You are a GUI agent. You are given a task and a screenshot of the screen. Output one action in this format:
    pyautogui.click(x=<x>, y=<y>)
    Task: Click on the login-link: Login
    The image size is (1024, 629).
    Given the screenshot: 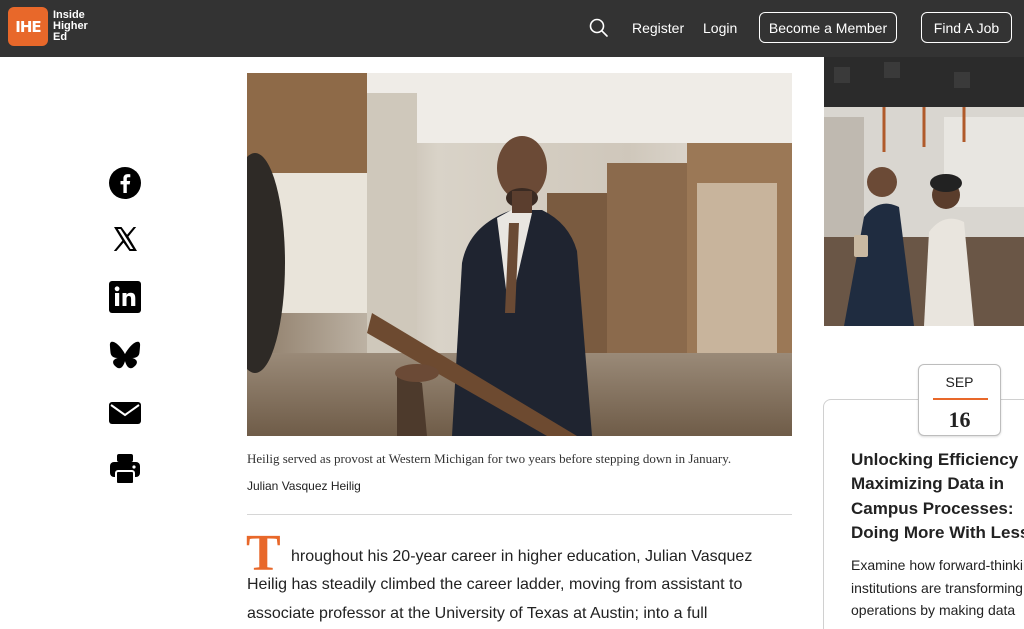 What is the action you would take?
    pyautogui.click(x=720, y=28)
    